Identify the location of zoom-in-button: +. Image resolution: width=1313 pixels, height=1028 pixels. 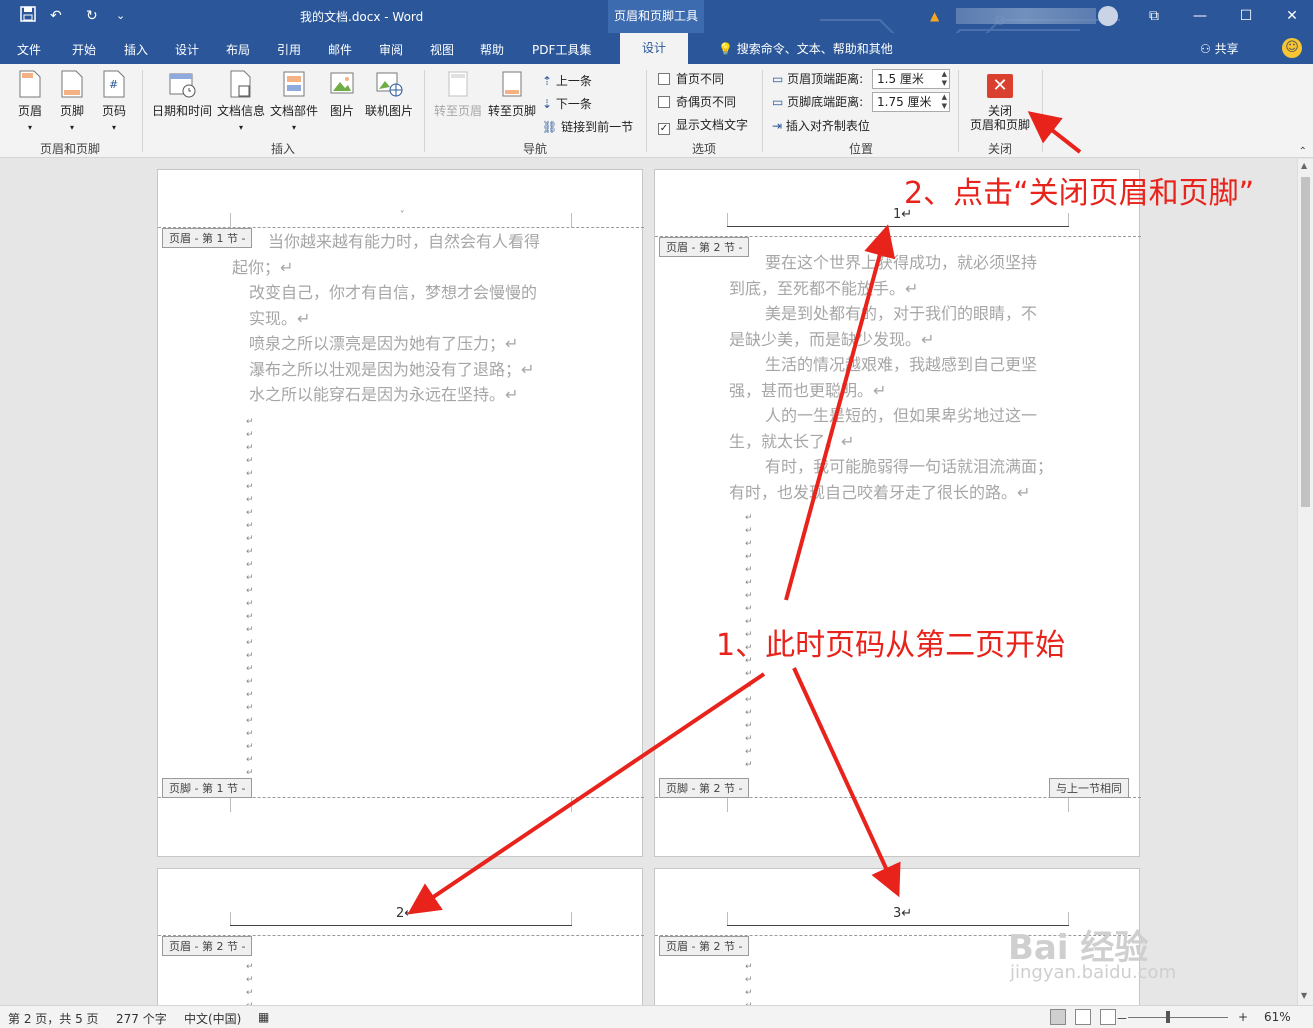
(1243, 1017).